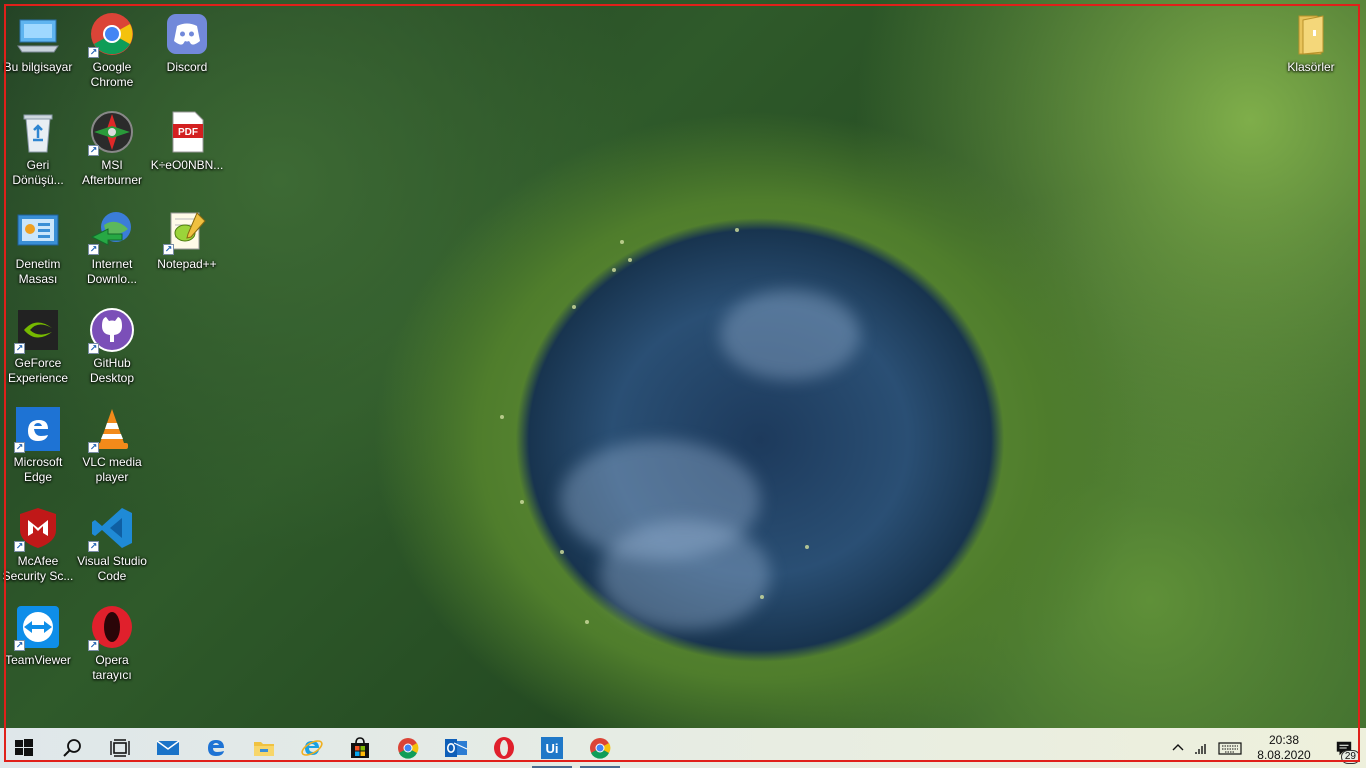 The height and width of the screenshot is (768, 1366). What do you see at coordinates (1350, 757) in the screenshot?
I see `notification-count-badge: 29` at bounding box center [1350, 757].